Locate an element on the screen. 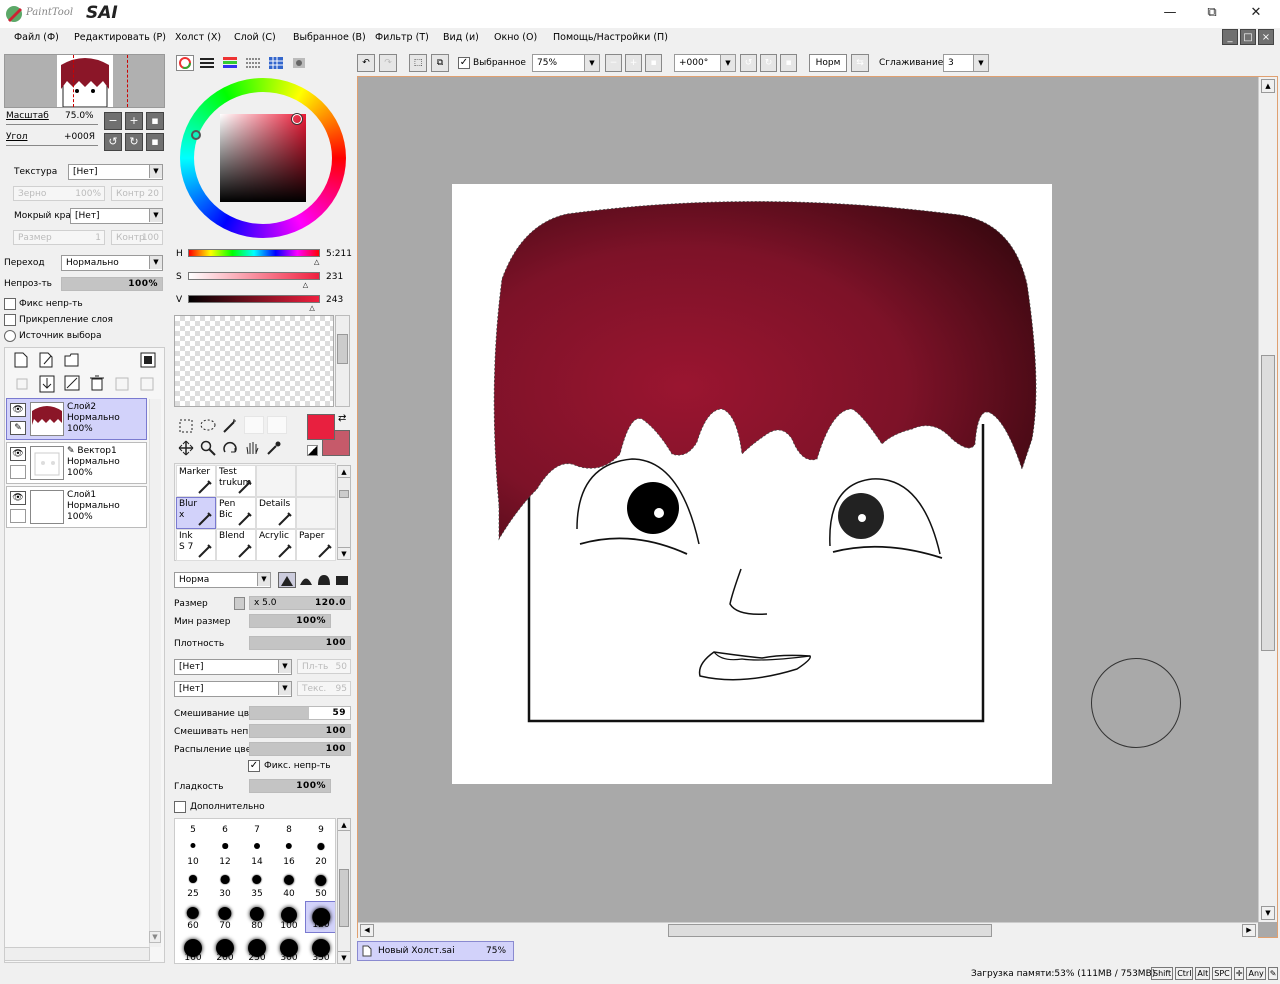  mdi-restore-button: □ is located at coordinates (1248, 37).